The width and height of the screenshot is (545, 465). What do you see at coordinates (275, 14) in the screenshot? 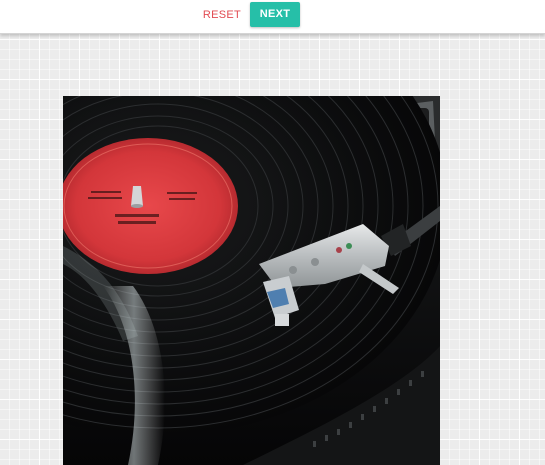
I see `next-button: NEXT` at bounding box center [275, 14].